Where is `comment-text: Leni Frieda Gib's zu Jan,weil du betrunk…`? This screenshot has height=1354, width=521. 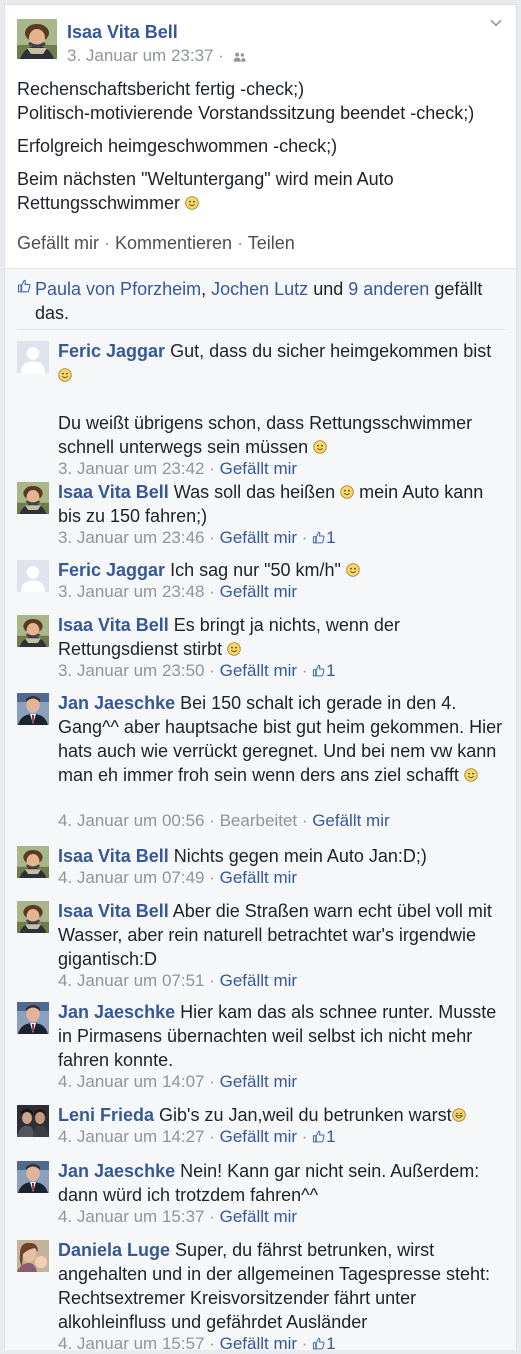 comment-text: Leni Frieda Gib's zu Jan,weil du betrunk… is located at coordinates (282, 1115).